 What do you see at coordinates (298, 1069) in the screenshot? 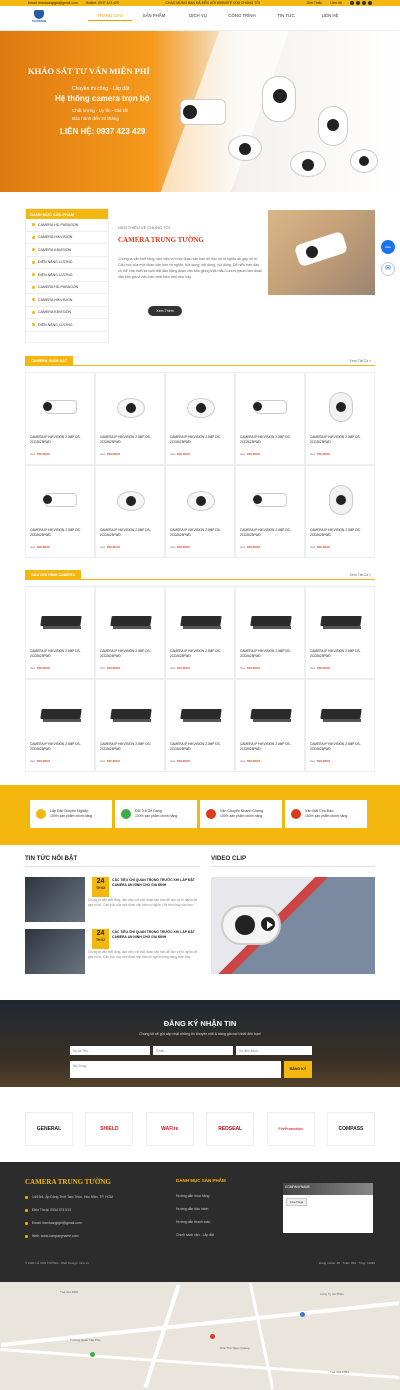
I see `subscribe-button: ĐĂNG KÝ` at bounding box center [298, 1069].